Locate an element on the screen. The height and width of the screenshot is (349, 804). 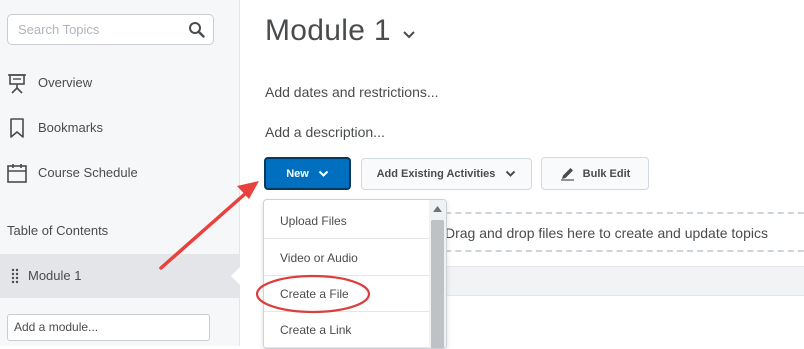
pencil-icon is located at coordinates (567, 174).